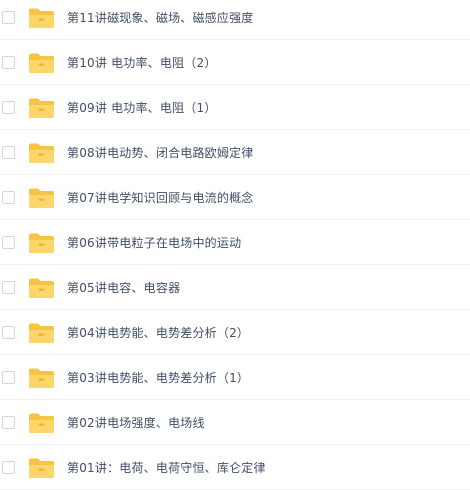 The width and height of the screenshot is (470, 490). I want to click on list-item: 第01讲：电荷、电荷守恒、库仑定律, so click(235, 468).